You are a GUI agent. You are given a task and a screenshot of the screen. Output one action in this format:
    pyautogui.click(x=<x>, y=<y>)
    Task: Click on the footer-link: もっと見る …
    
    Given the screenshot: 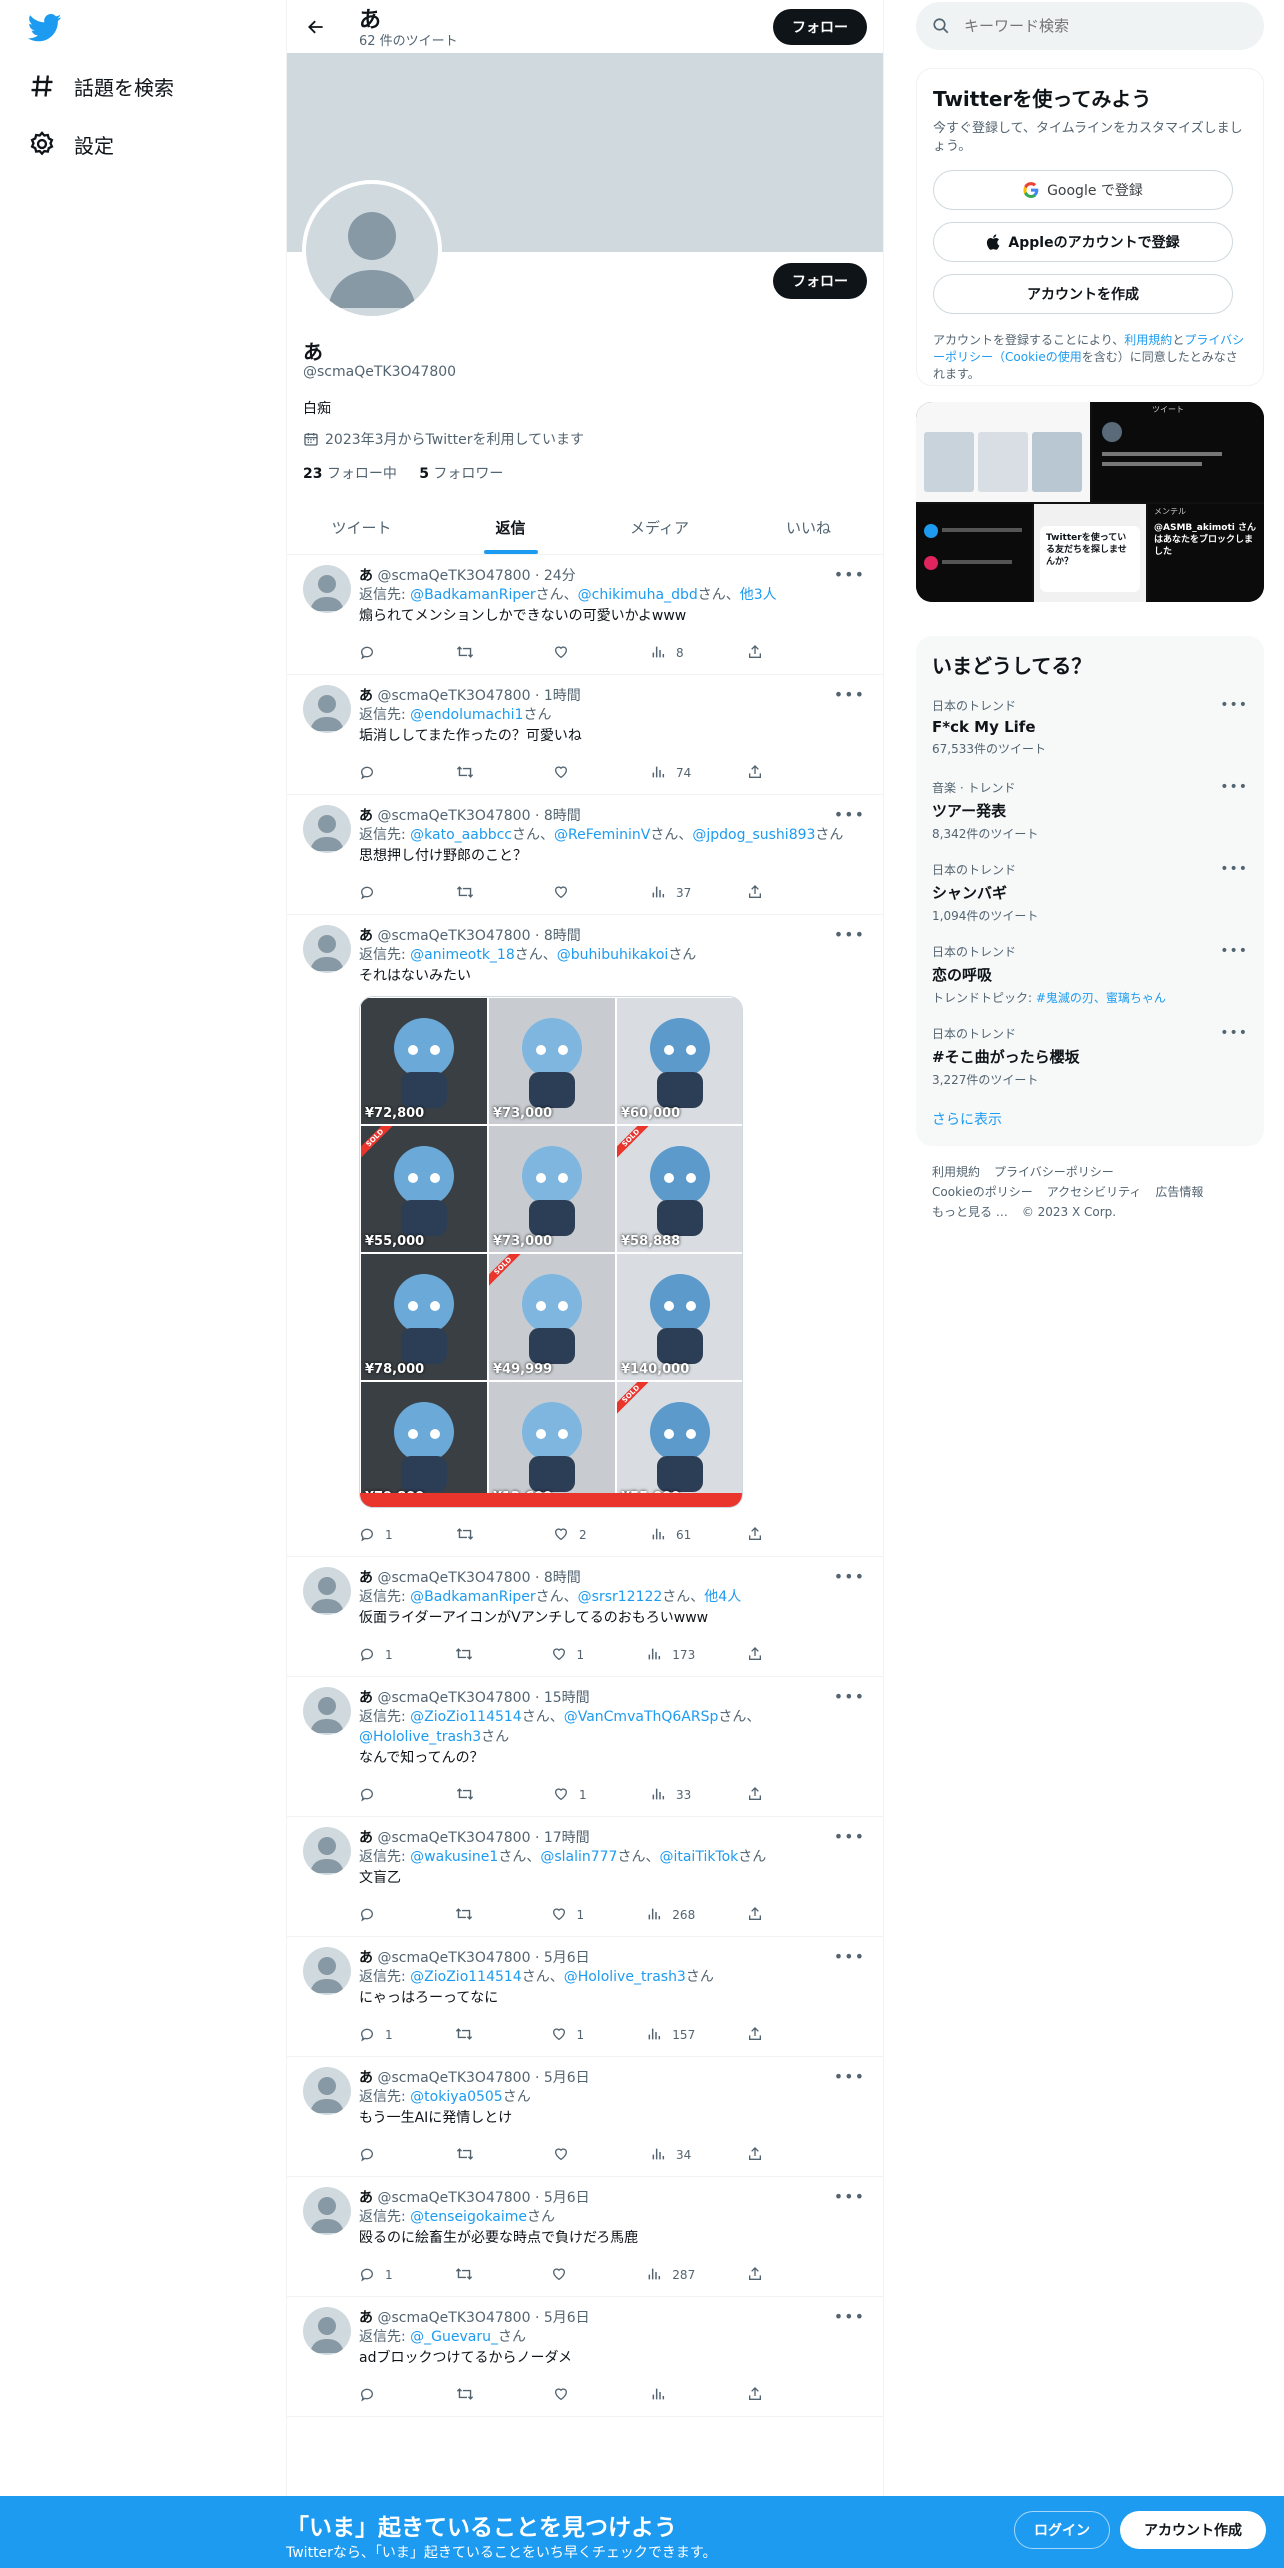 What is the action you would take?
    pyautogui.click(x=970, y=1212)
    